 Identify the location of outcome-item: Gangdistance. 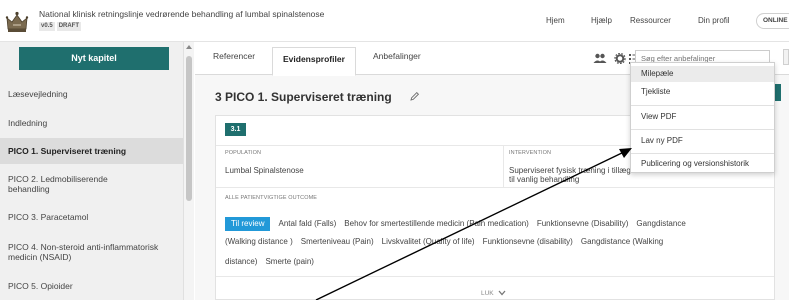
(660, 223).